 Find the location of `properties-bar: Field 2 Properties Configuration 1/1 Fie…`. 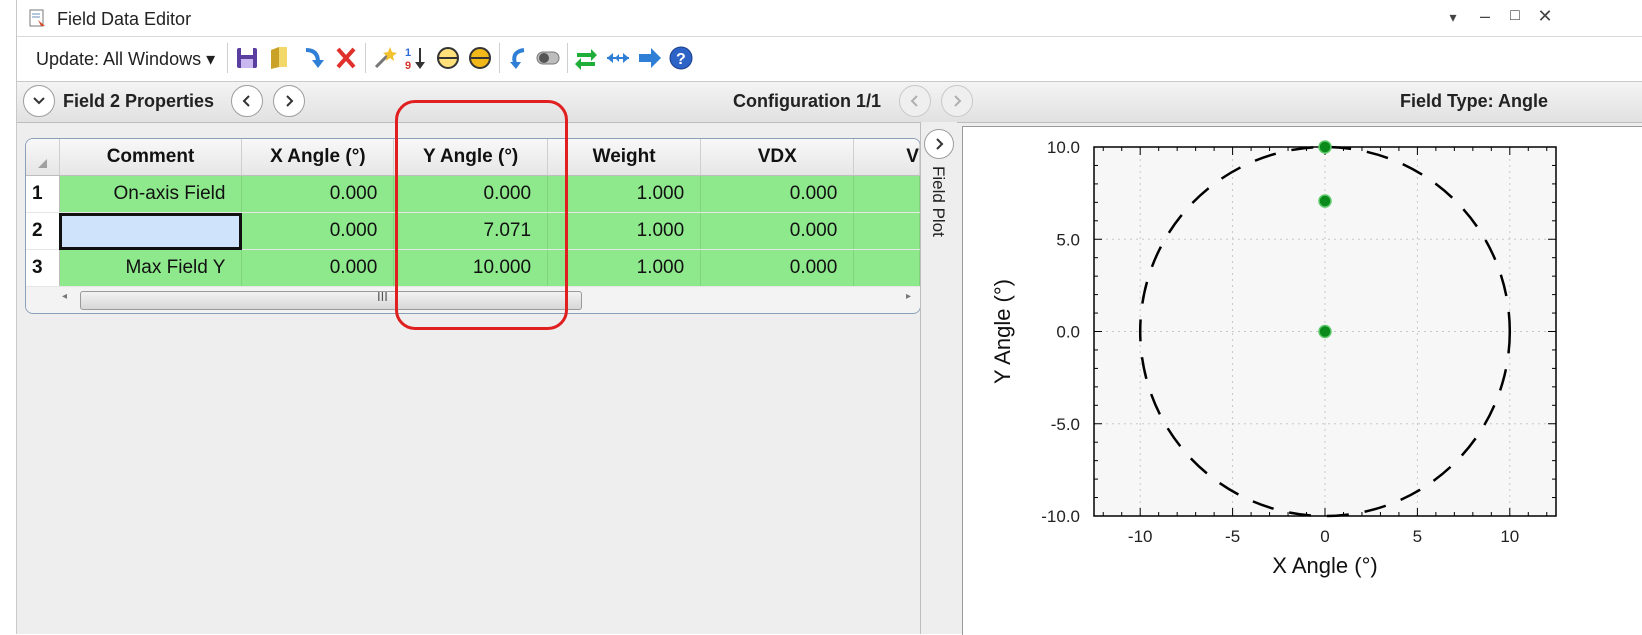

properties-bar: Field 2 Properties Configuration 1/1 Fie… is located at coordinates (829, 102).